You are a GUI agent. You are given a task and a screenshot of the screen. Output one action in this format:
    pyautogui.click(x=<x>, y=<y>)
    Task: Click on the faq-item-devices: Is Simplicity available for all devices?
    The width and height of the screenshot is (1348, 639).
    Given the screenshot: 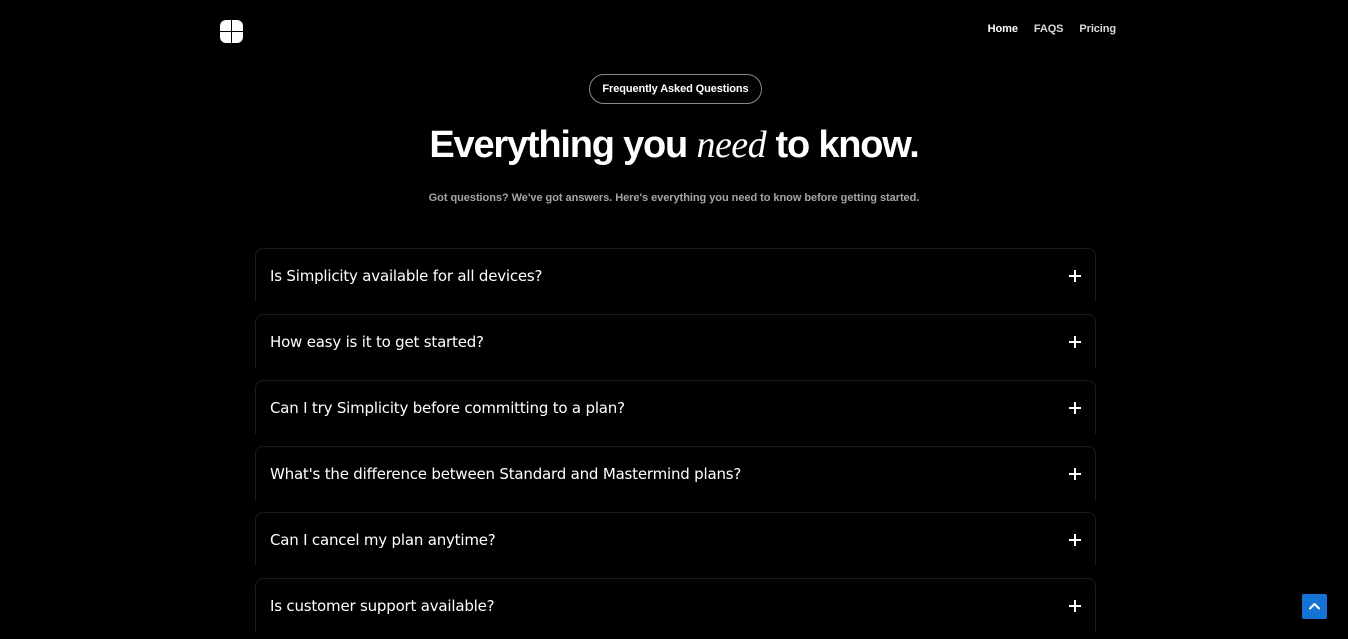 What is the action you would take?
    pyautogui.click(x=675, y=275)
    